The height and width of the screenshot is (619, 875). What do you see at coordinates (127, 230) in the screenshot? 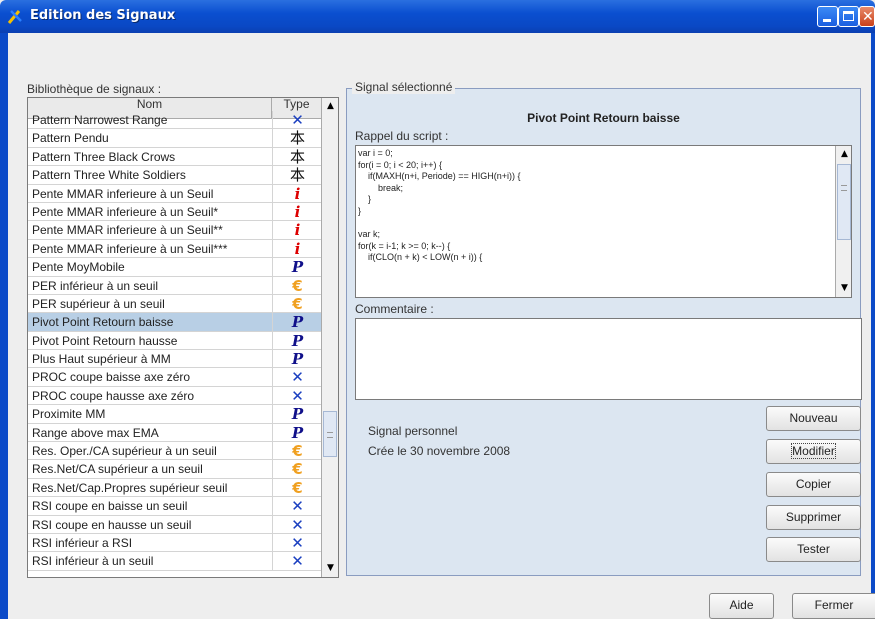
I see `row-name: Pente MMAR inferieure à un Seuil**` at bounding box center [127, 230].